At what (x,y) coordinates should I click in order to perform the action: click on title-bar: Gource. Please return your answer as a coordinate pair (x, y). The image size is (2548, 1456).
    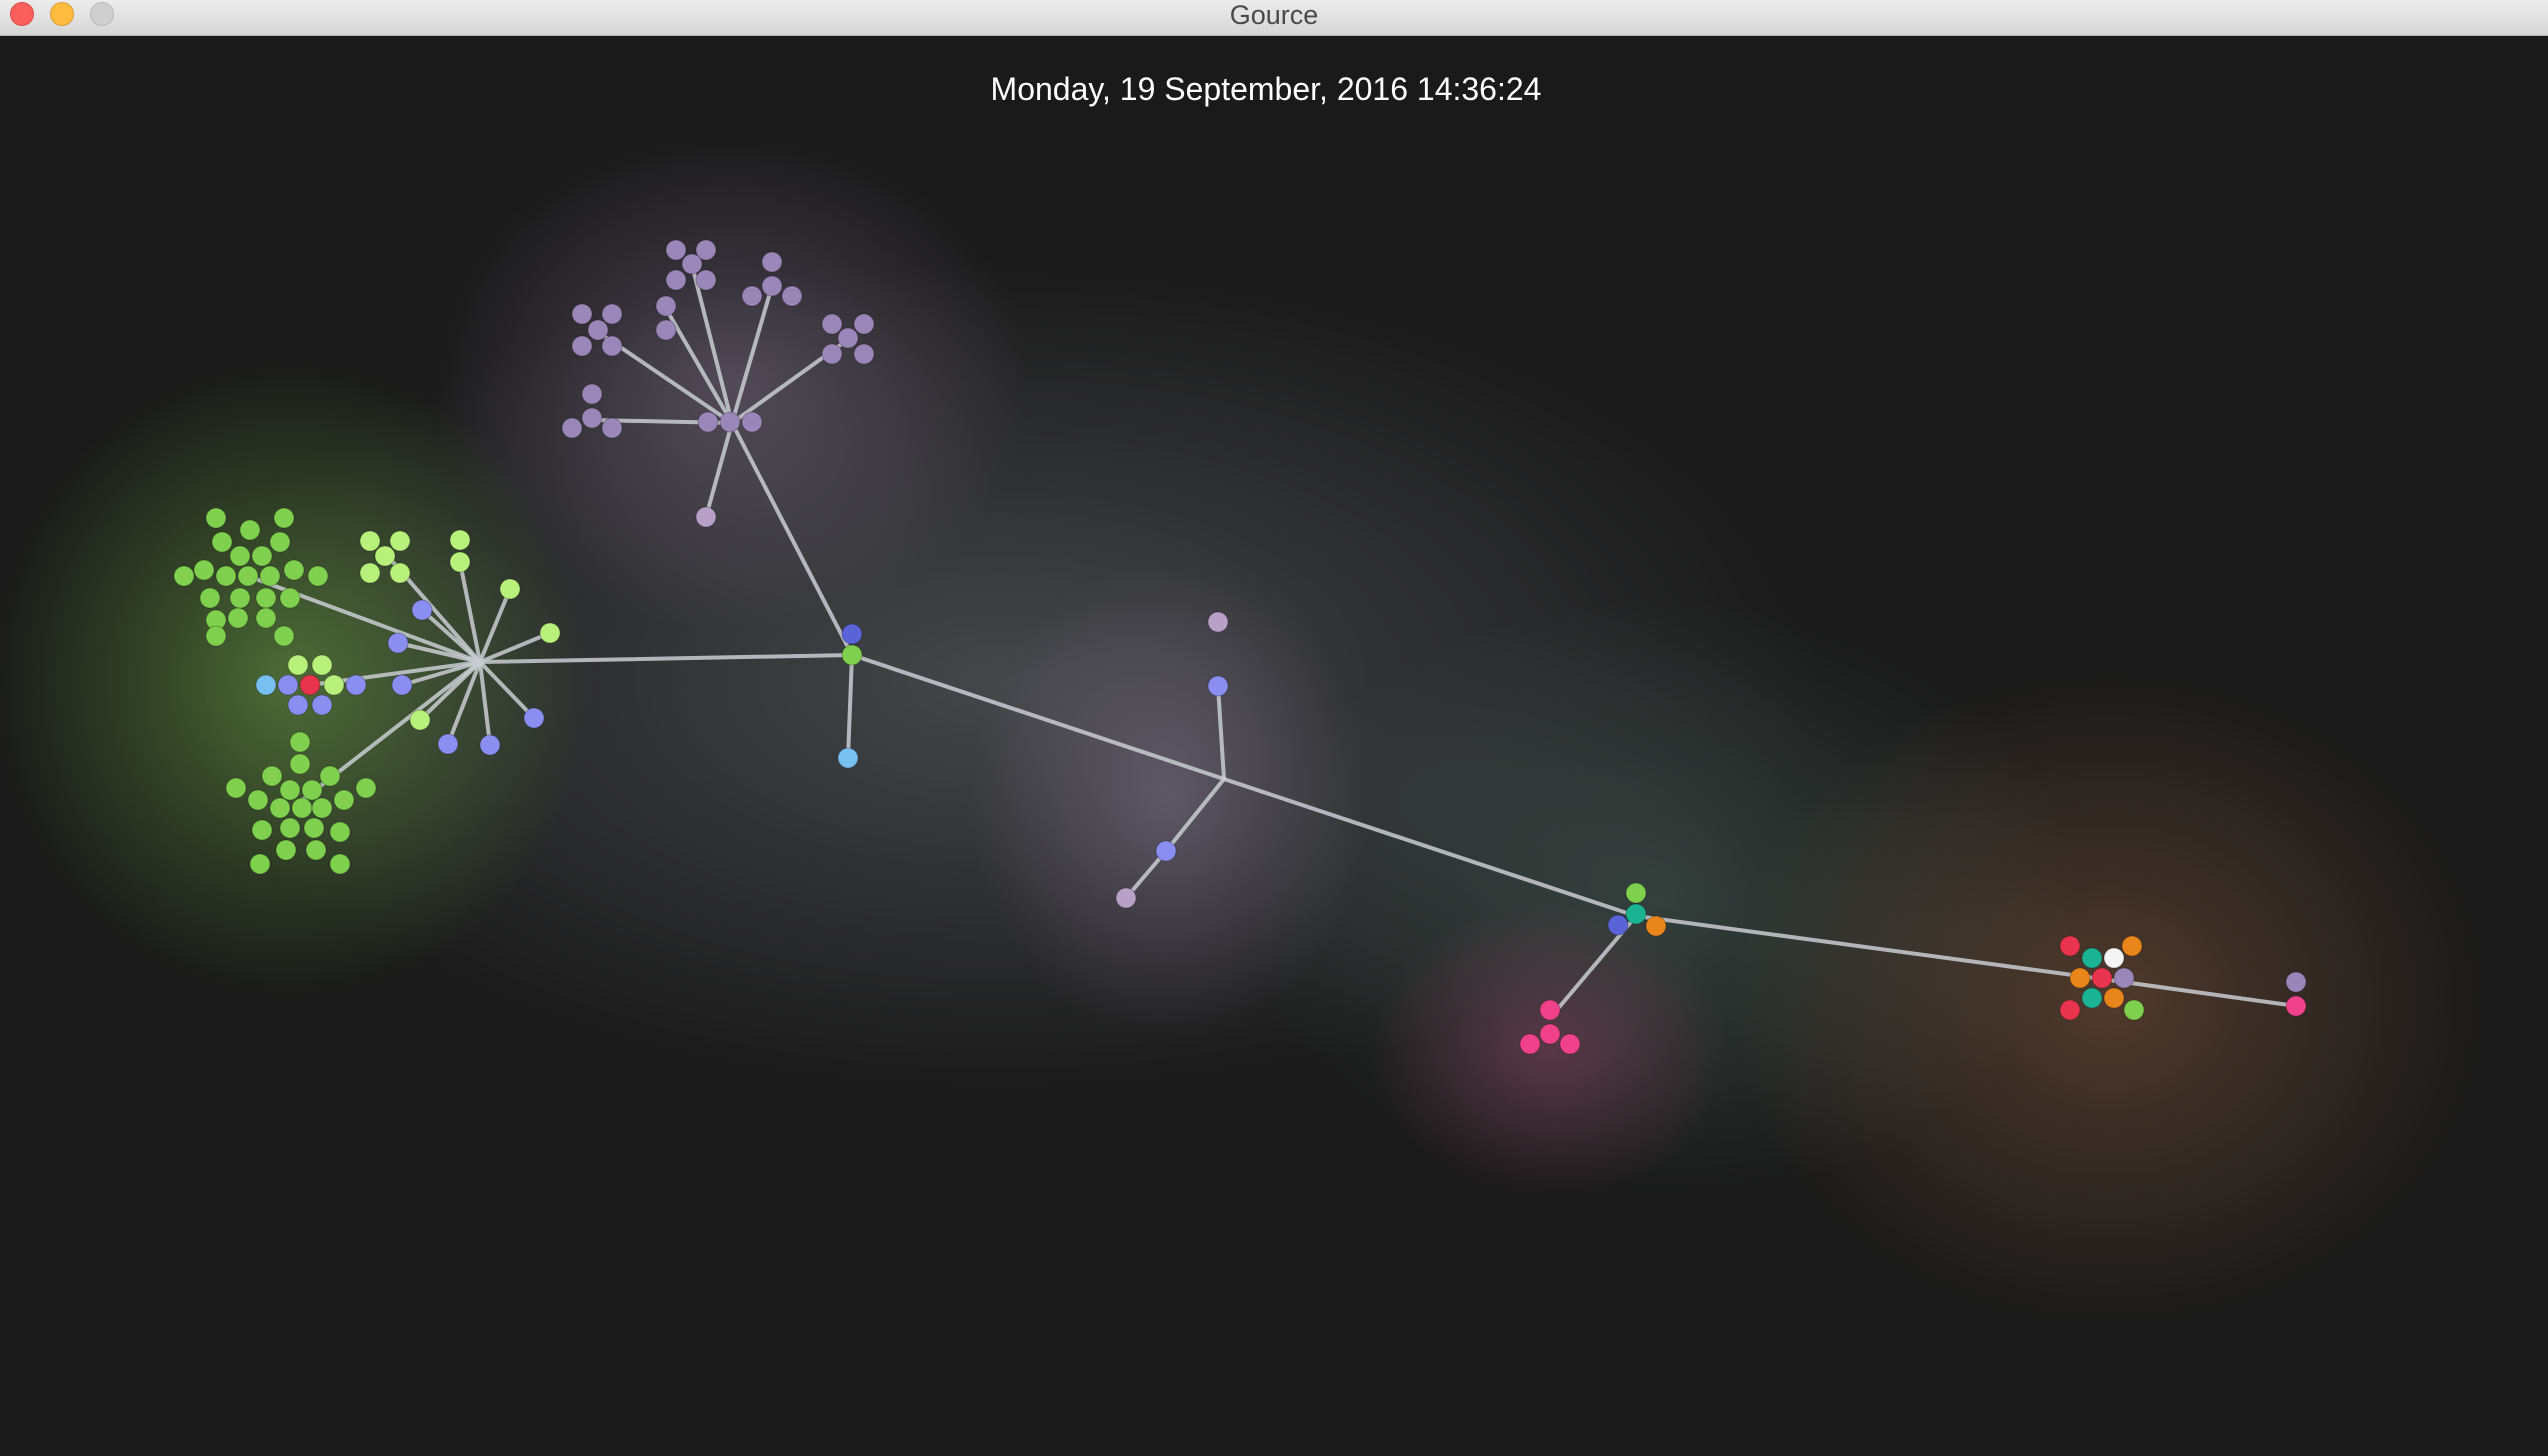
    Looking at the image, I should click on (1274, 18).